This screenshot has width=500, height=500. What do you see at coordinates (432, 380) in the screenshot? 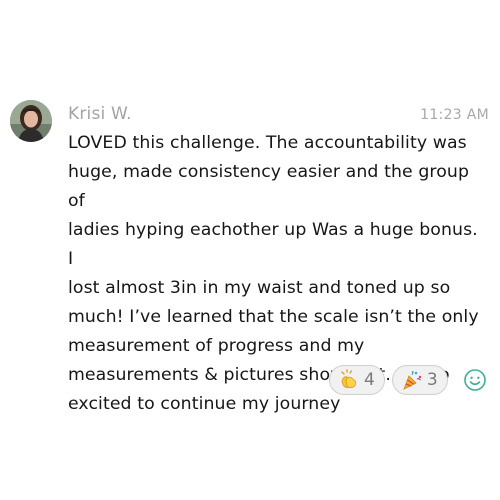
I see `reaction-count: 3` at bounding box center [432, 380].